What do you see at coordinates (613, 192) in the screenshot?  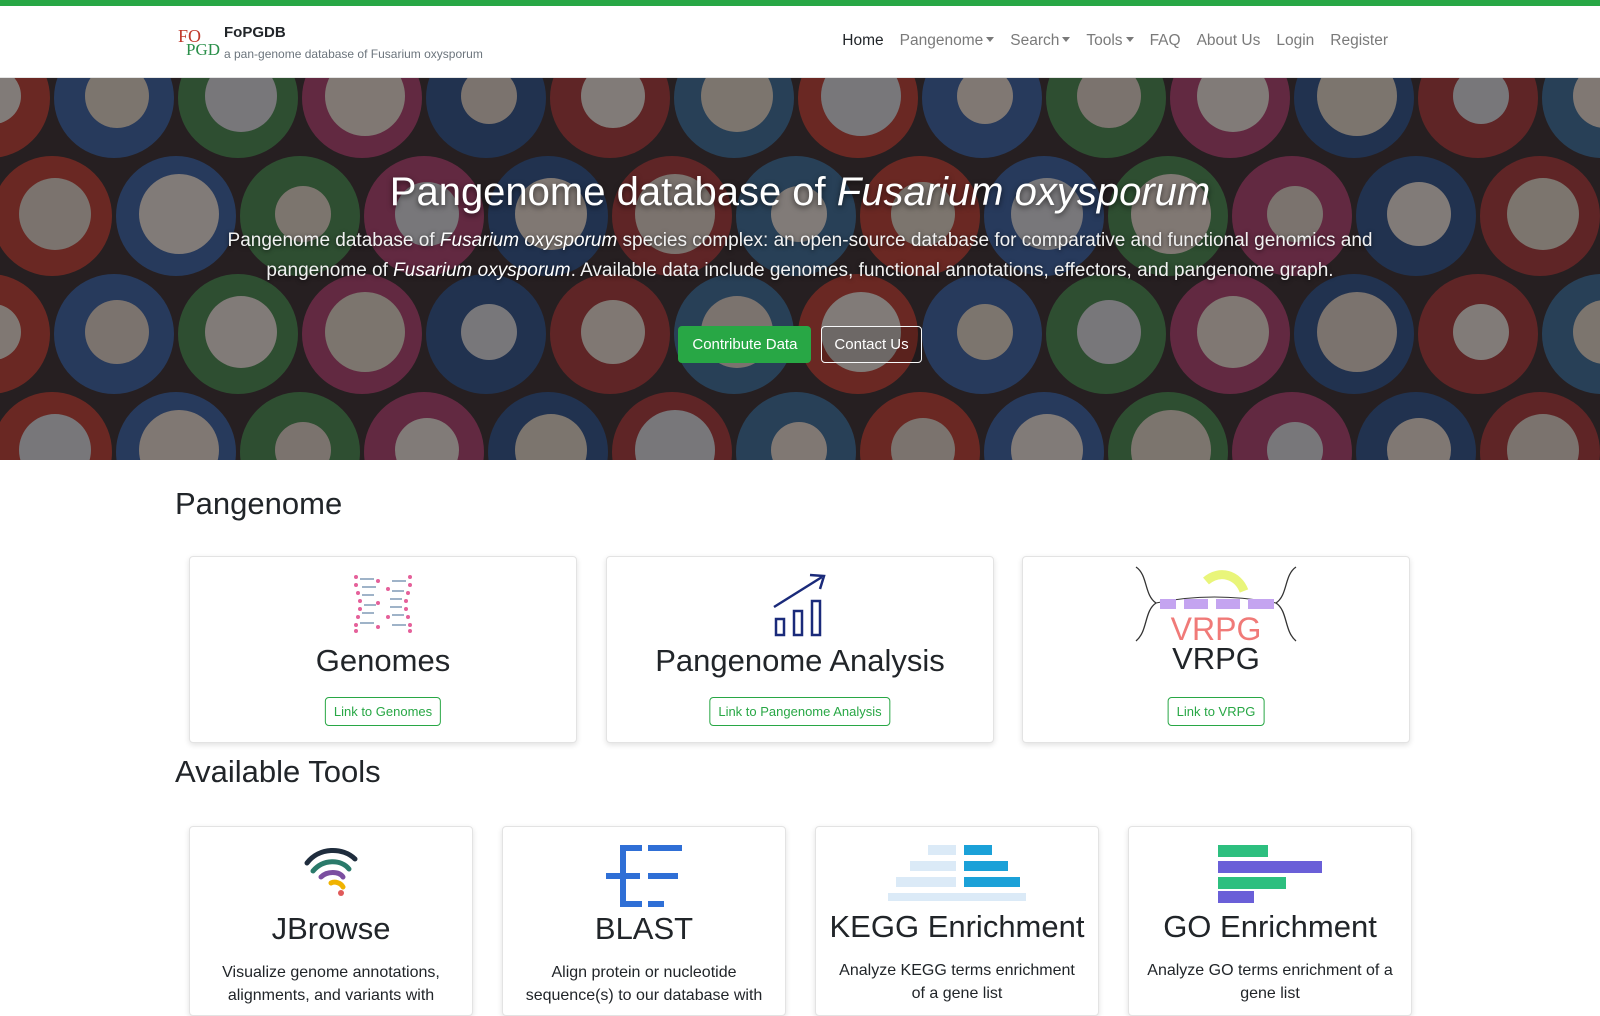 I see `hero-title-prefix: Pangenome database of` at bounding box center [613, 192].